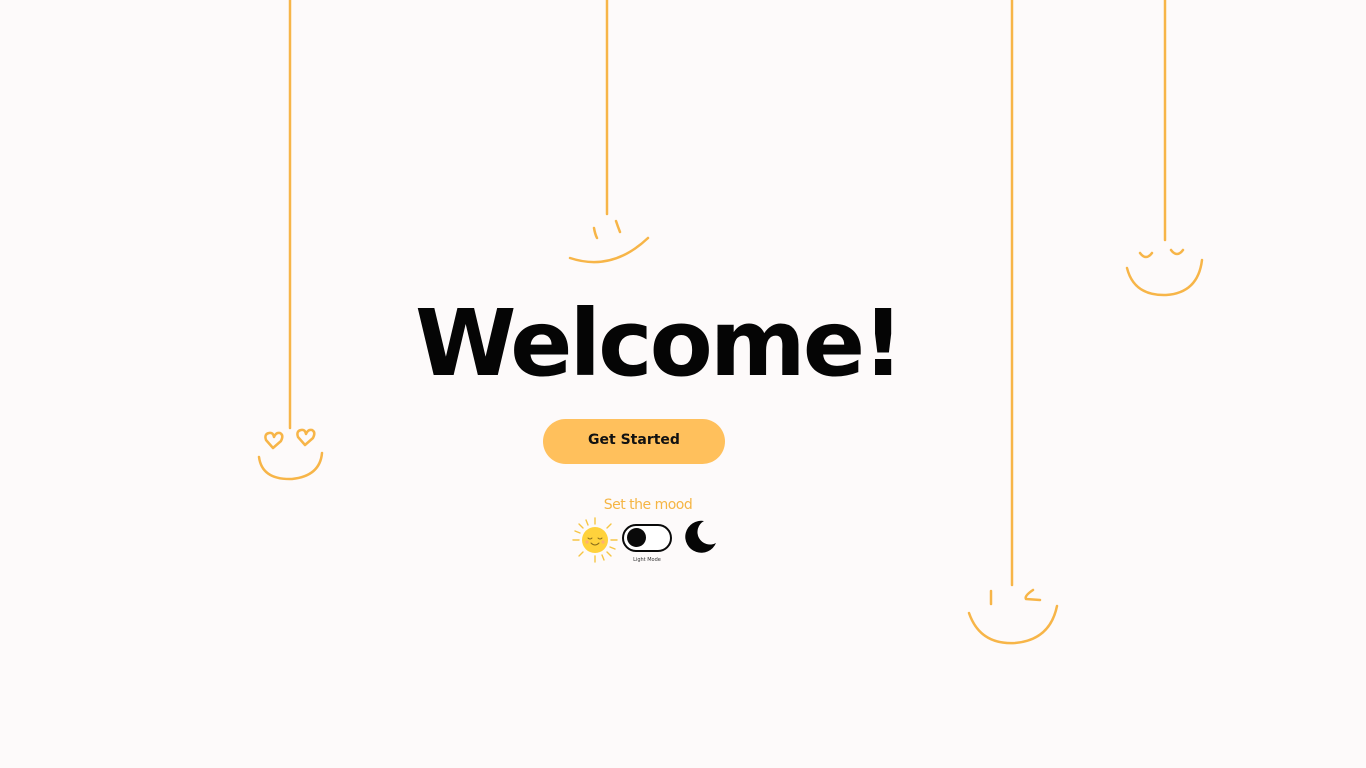 This screenshot has width=1366, height=768. What do you see at coordinates (647, 538) in the screenshot?
I see `theme-toggle` at bounding box center [647, 538].